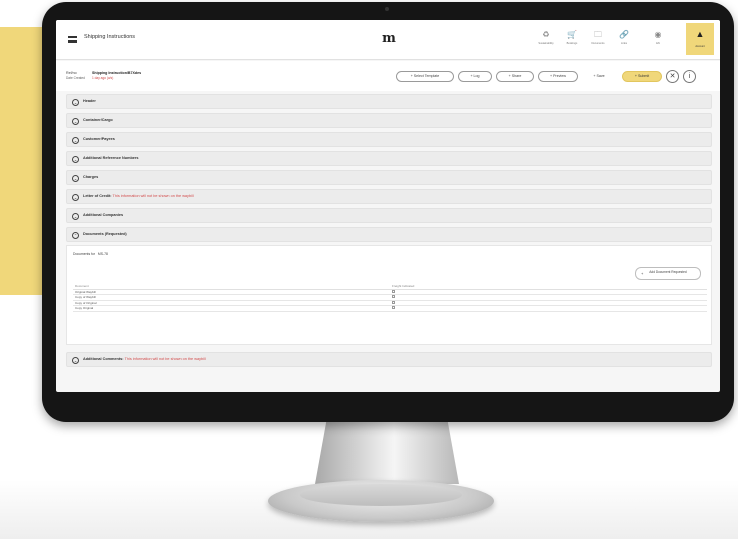 The image size is (738, 539). I want to click on ref-value: Shipping Instruction/B7Xdes, so click(117, 73).